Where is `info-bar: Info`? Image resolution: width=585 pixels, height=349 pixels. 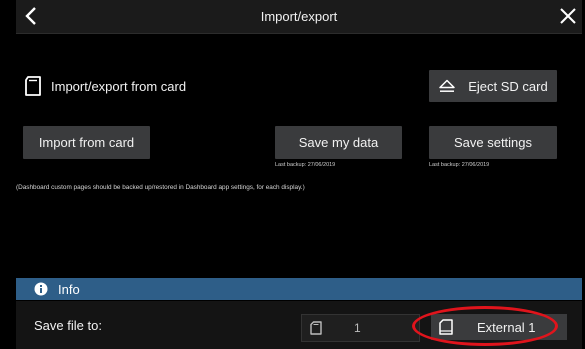
info-bar: Info is located at coordinates (299, 289).